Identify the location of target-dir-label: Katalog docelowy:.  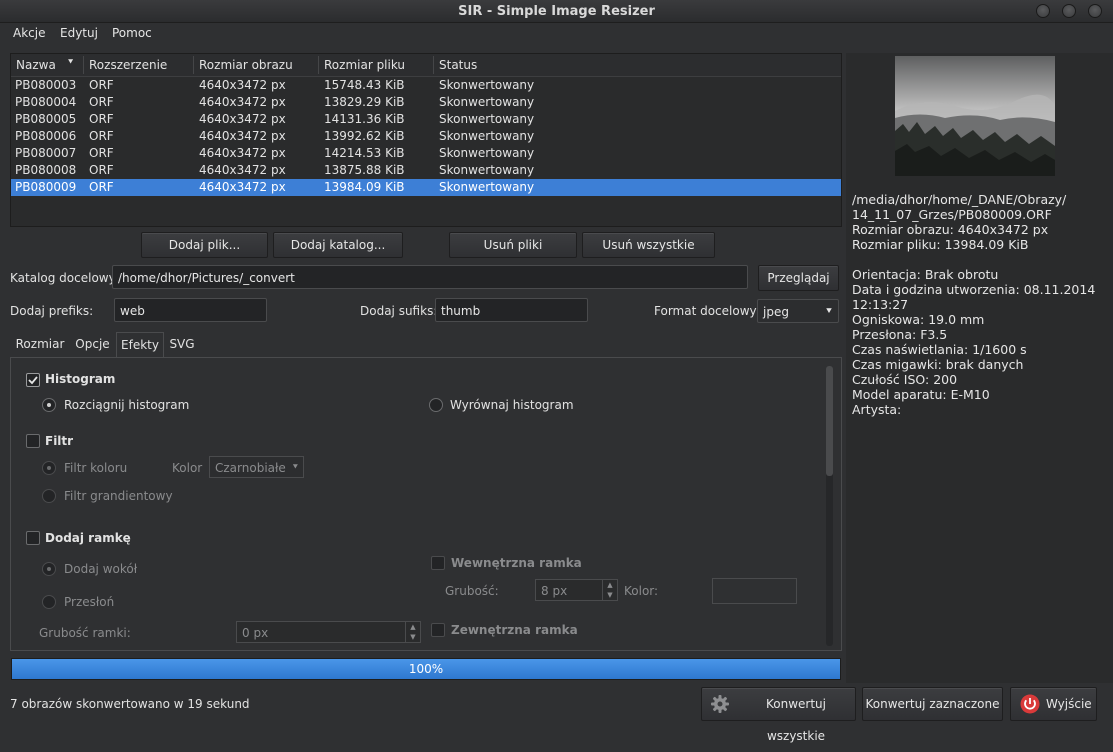
(64, 278).